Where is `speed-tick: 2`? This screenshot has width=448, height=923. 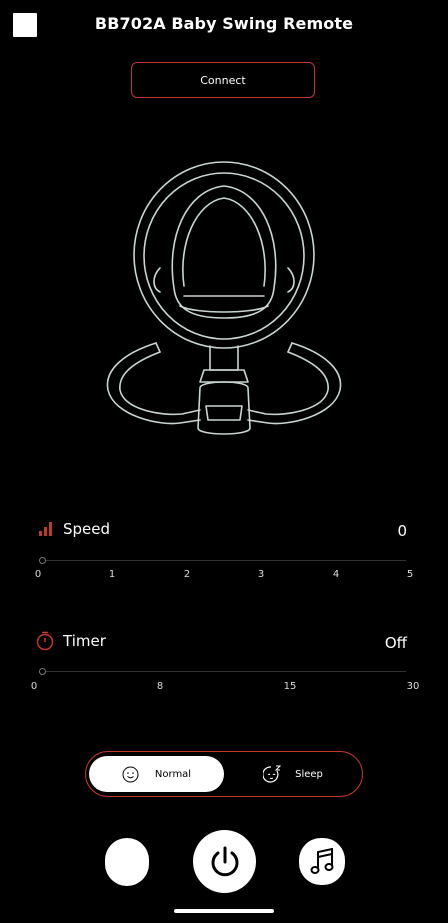
speed-tick: 2 is located at coordinates (187, 574).